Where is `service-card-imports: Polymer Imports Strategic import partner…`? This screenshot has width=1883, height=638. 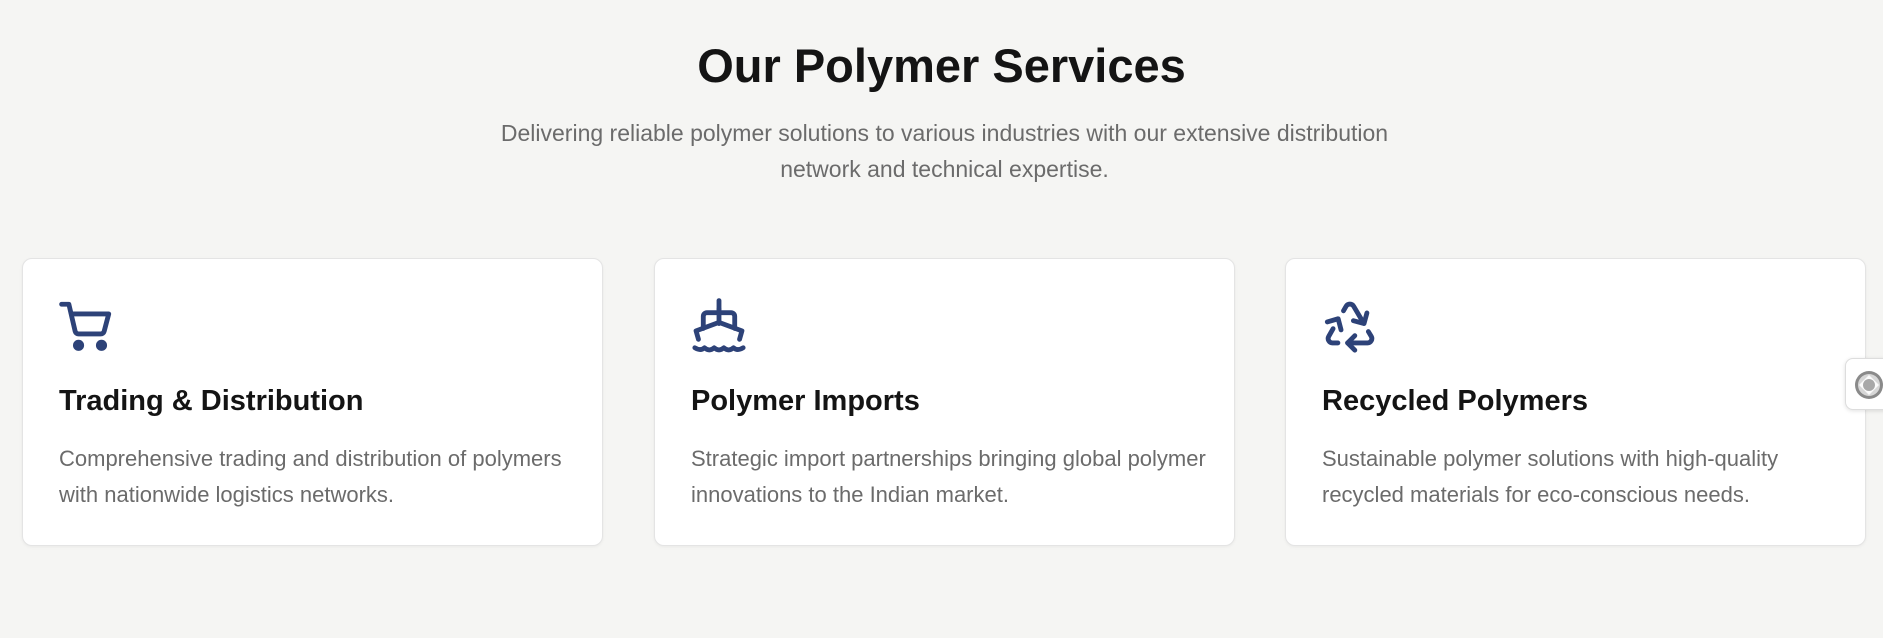 service-card-imports: Polymer Imports Strategic import partner… is located at coordinates (944, 402).